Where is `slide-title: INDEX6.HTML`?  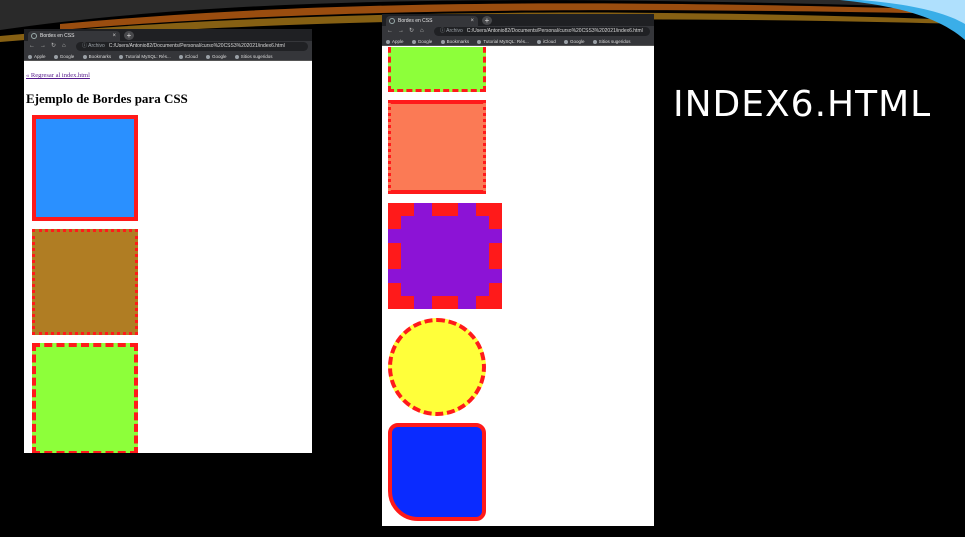
slide-title: INDEX6.HTML is located at coordinates (802, 104).